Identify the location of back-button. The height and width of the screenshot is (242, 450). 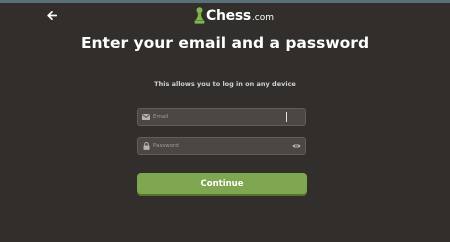
(52, 15).